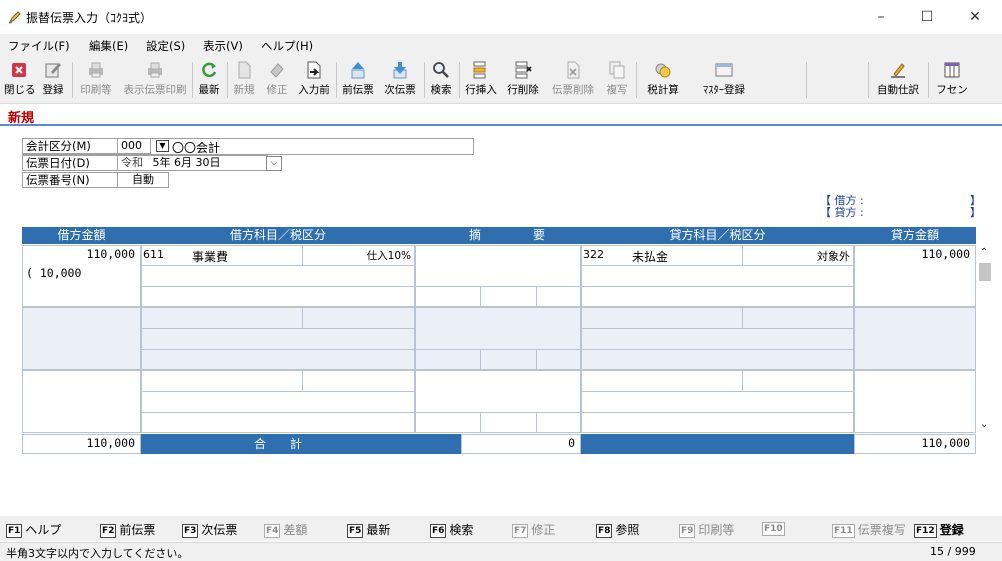 This screenshot has height=561, width=1002. Describe the element at coordinates (223, 46) in the screenshot. I see `menu-view: 表示(V)` at that location.